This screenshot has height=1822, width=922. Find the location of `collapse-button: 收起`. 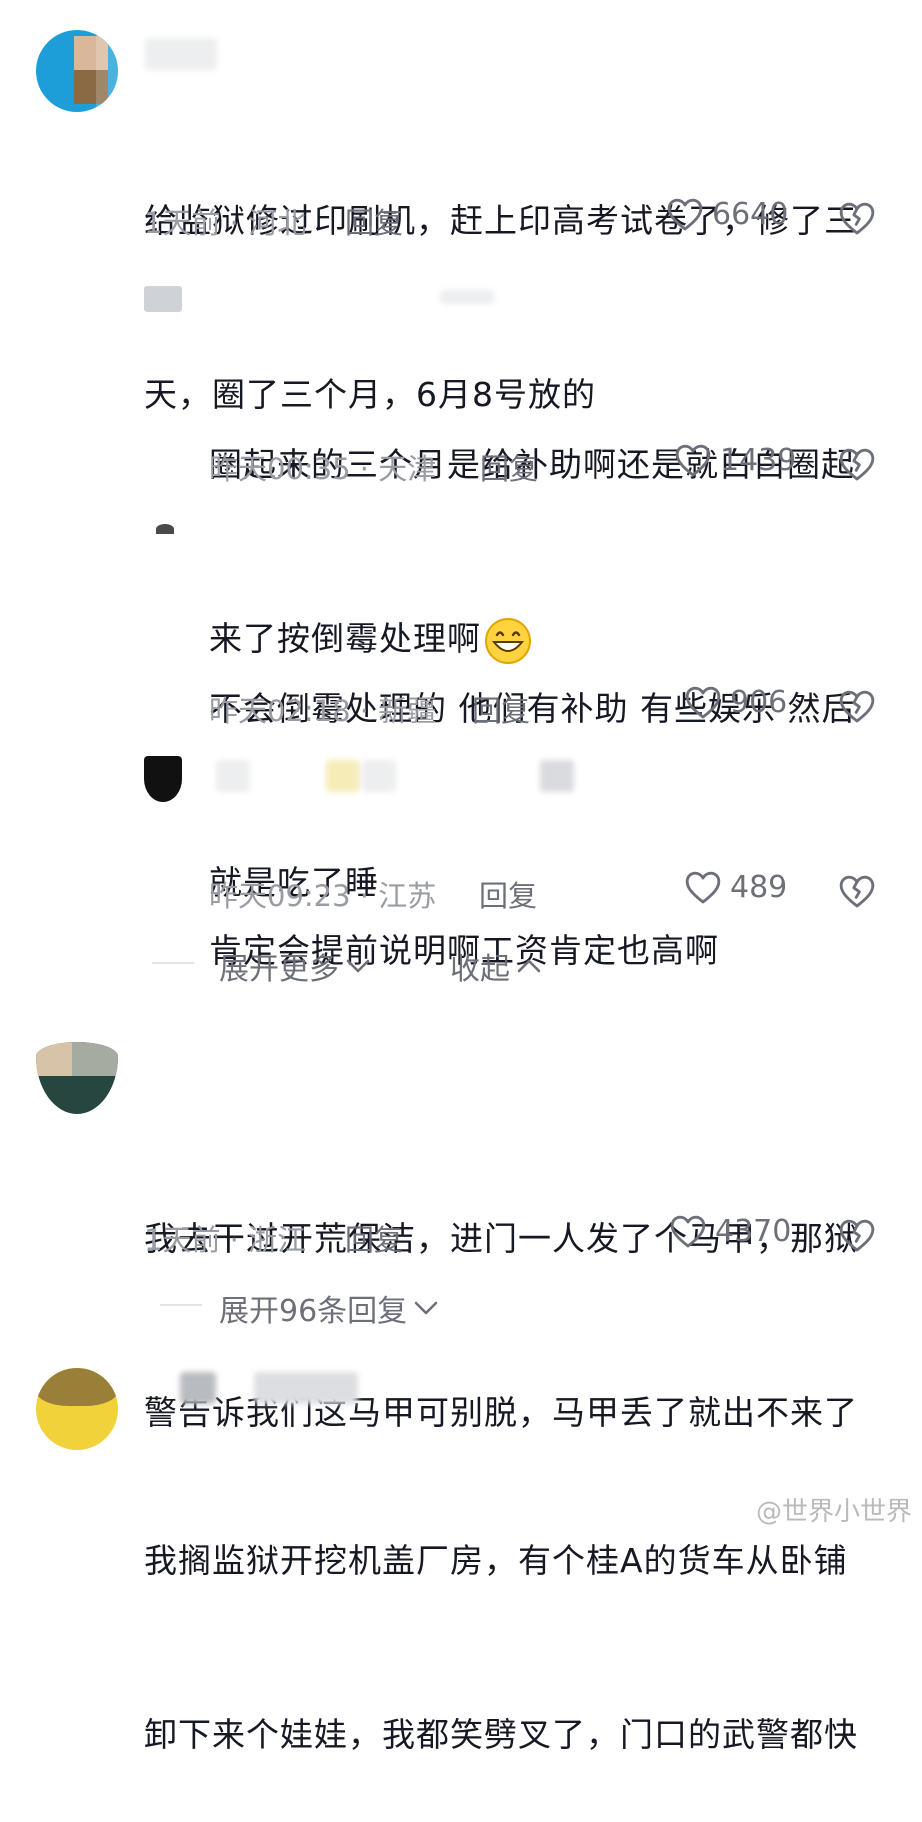

collapse-button: 收起 is located at coordinates (496, 966).